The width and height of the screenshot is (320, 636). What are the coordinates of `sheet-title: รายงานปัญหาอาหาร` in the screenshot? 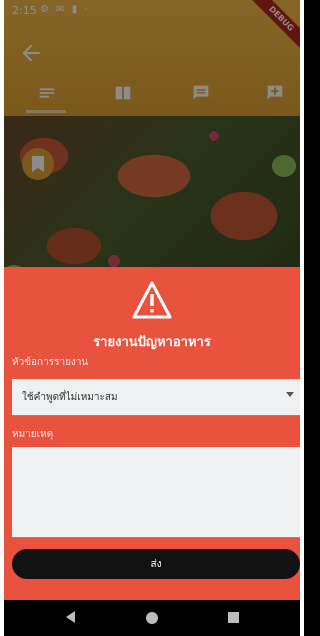 It's located at (152, 342).